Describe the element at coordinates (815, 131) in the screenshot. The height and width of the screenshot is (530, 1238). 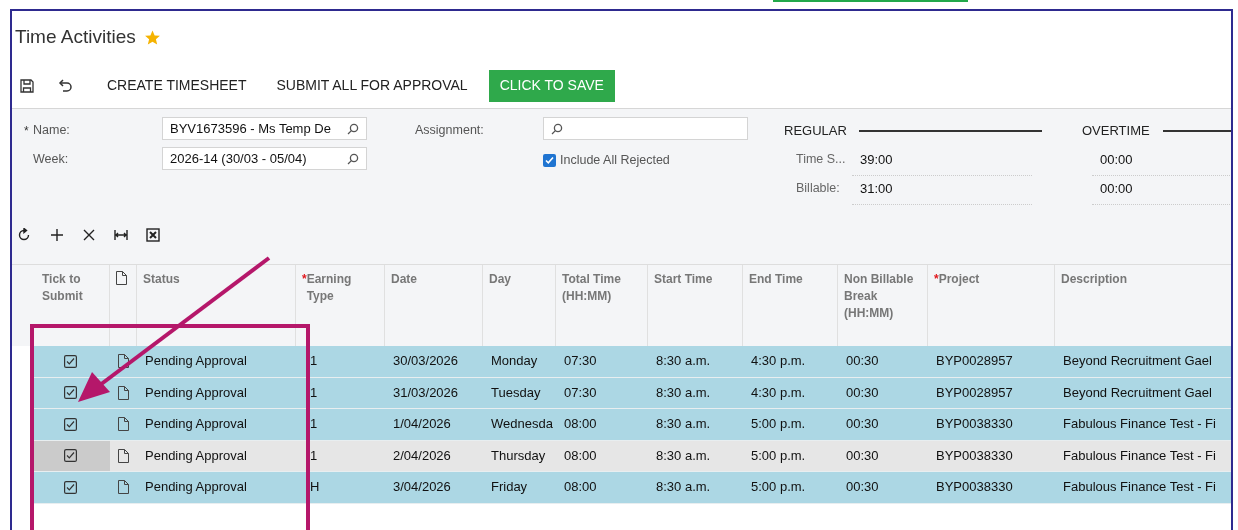
I see `section-heading: REGULAR` at that location.